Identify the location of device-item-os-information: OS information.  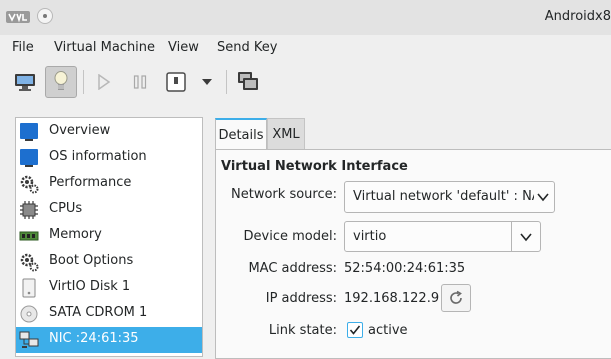
(109, 158).